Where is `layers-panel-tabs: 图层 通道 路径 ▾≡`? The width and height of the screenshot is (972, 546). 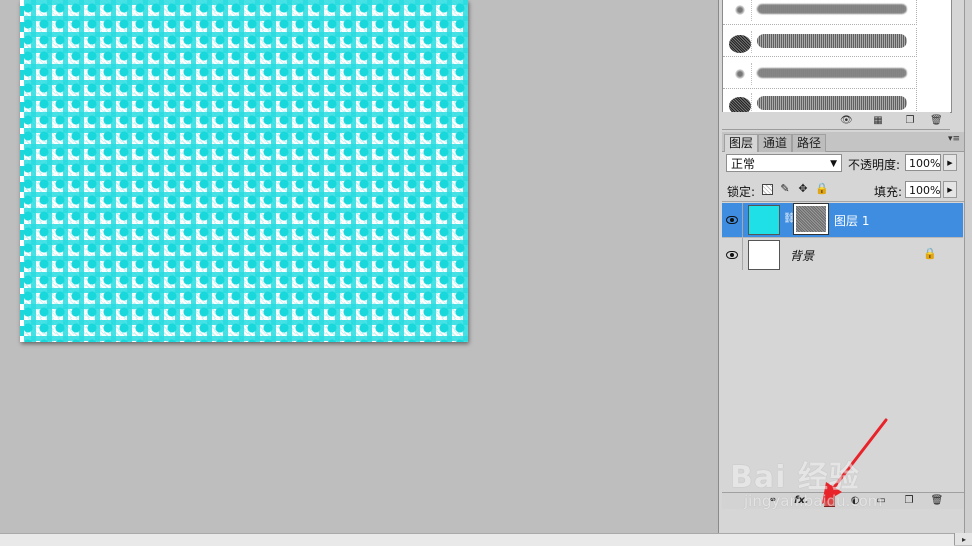
layers-panel-tabs: 图层 通道 路径 ▾≡ is located at coordinates (843, 142).